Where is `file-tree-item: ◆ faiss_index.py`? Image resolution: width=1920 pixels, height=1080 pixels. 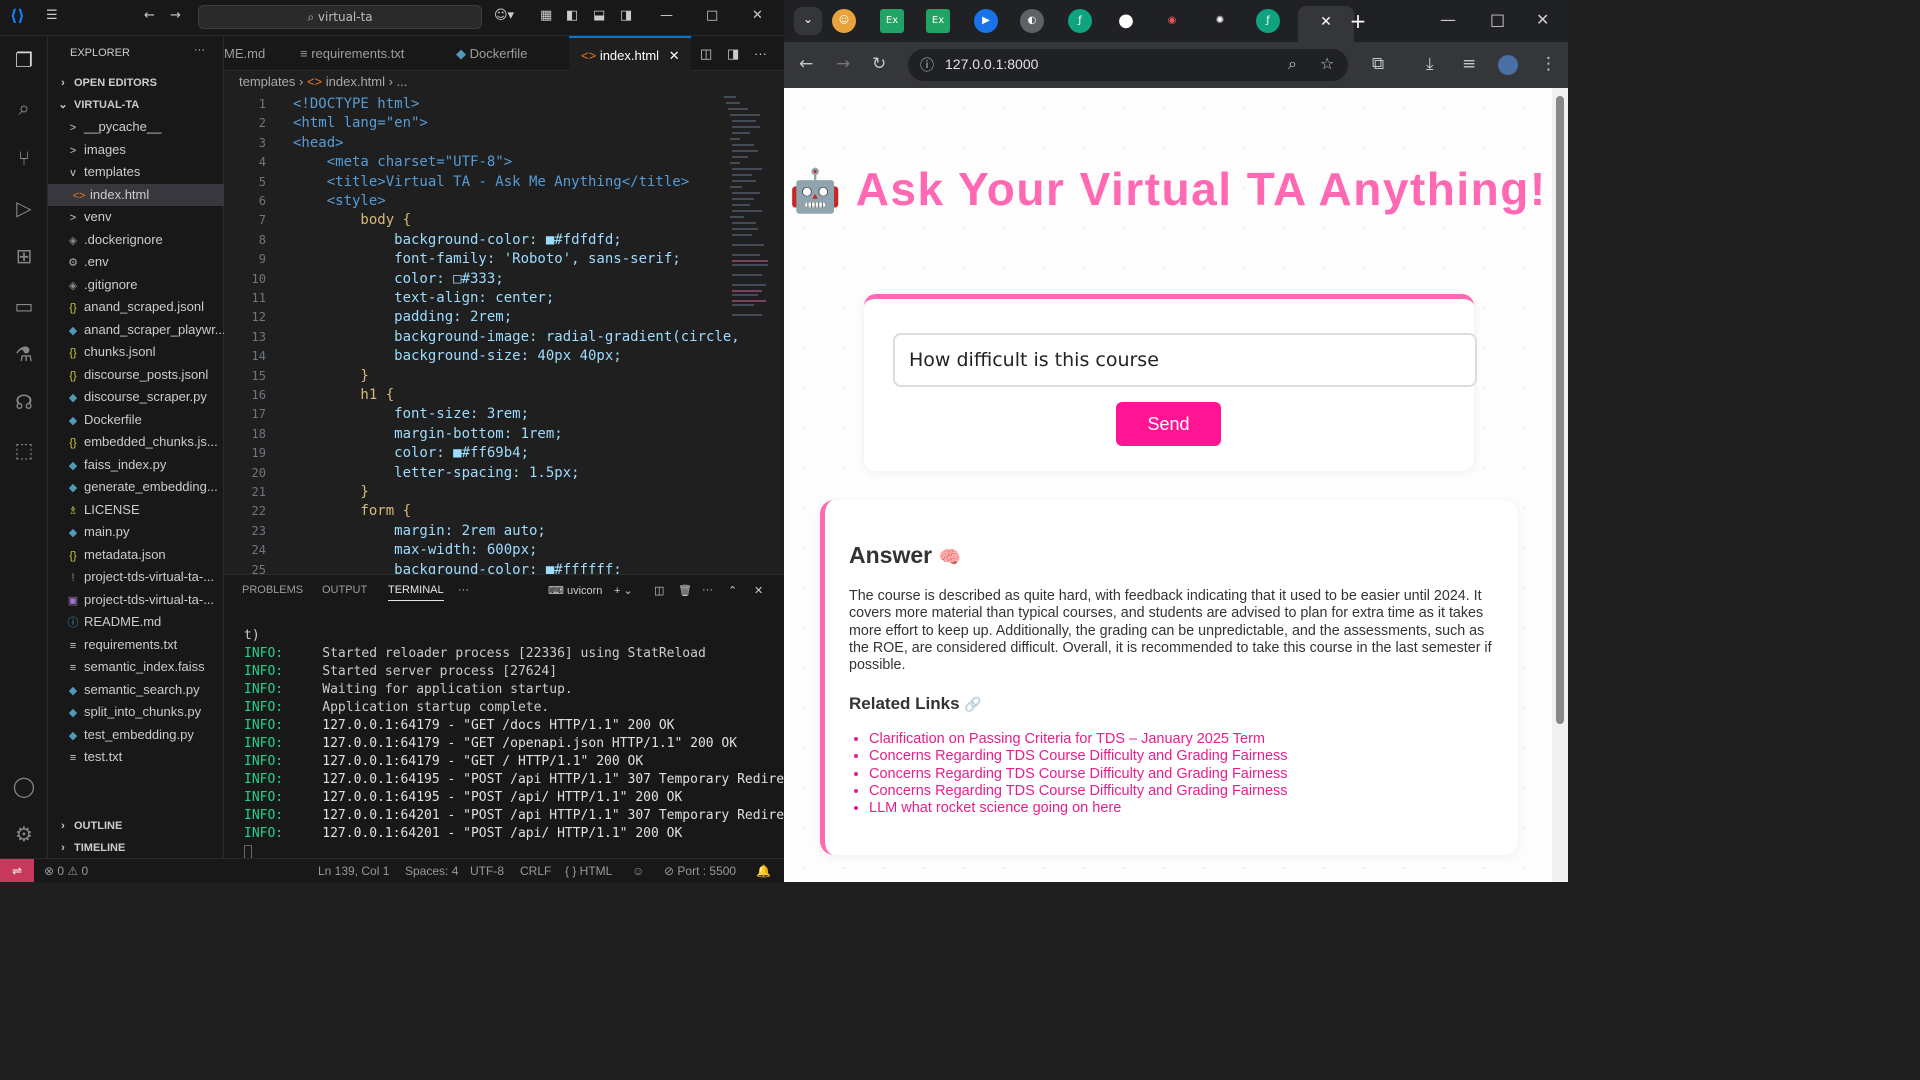
file-tree-item: ◆ faiss_index.py is located at coordinates (136, 465).